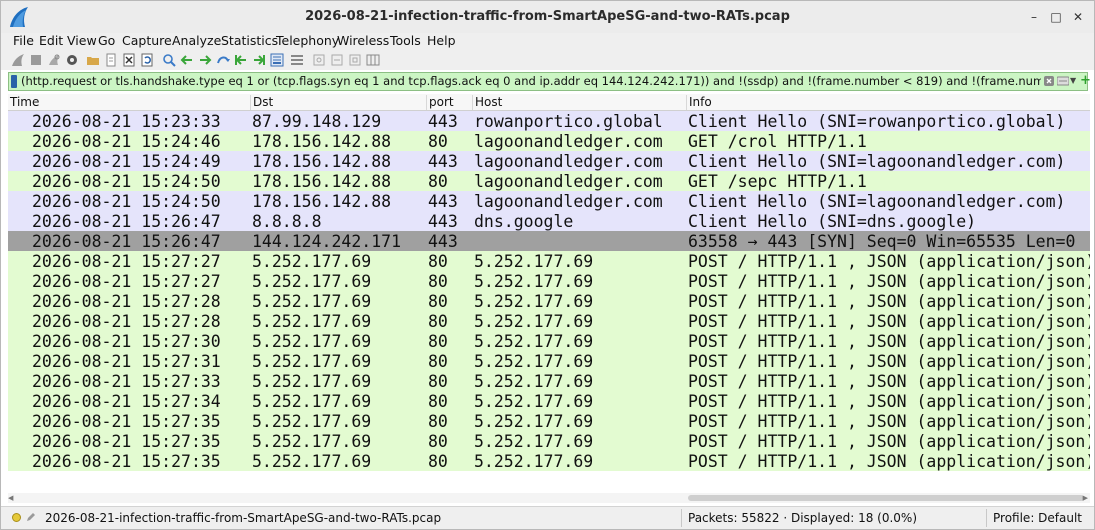 This screenshot has width=1095, height=530. What do you see at coordinates (111, 60) in the screenshot?
I see `file-icon` at bounding box center [111, 60].